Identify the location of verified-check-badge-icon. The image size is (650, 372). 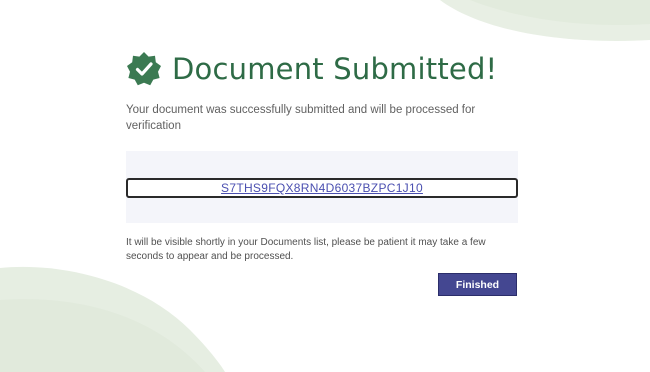
(144, 69).